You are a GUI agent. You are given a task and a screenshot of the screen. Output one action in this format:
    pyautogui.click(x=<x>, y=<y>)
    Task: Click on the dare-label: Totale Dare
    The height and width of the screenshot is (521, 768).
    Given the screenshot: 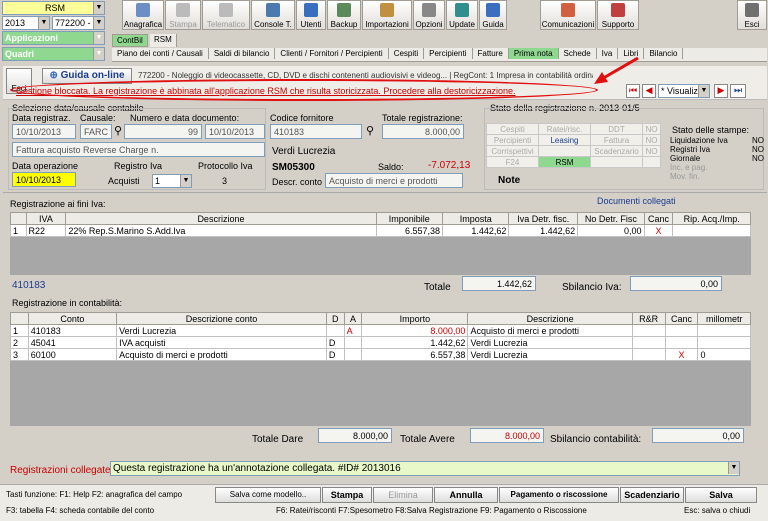 What is the action you would take?
    pyautogui.click(x=278, y=439)
    